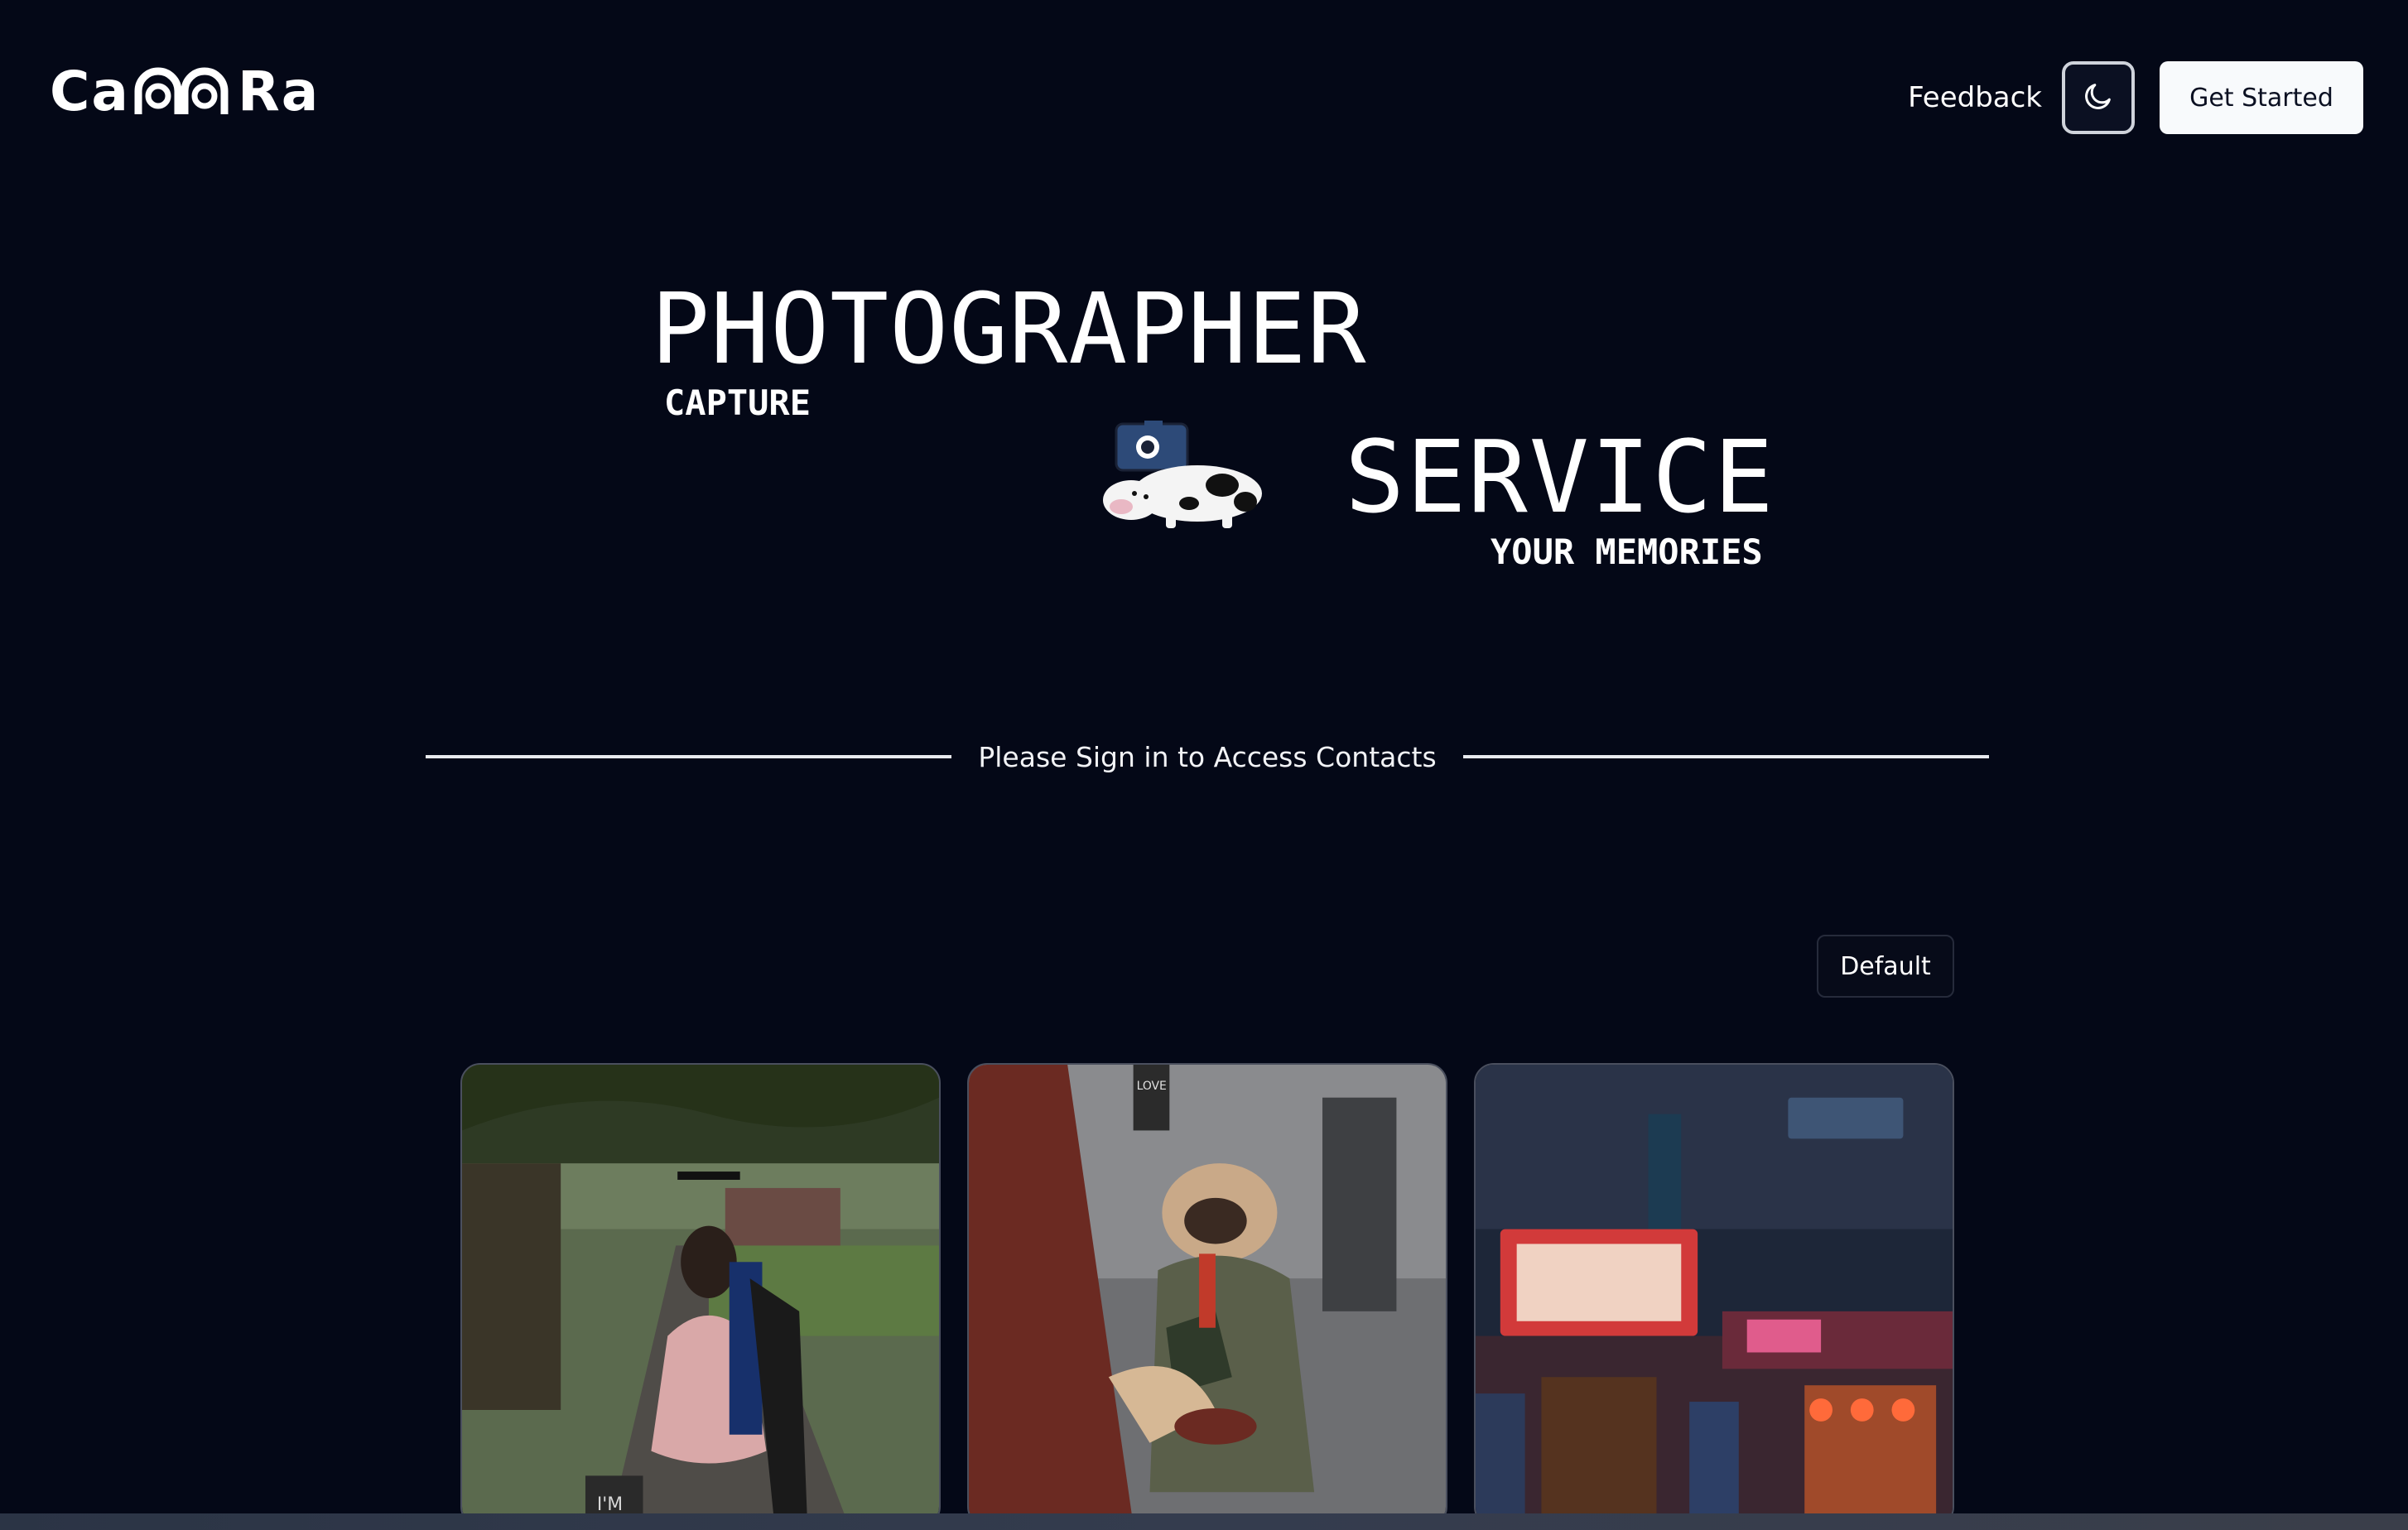 The height and width of the screenshot is (1530, 2408). I want to click on contacts-divider: Please Sign in to Access Contacts, so click(1208, 756).